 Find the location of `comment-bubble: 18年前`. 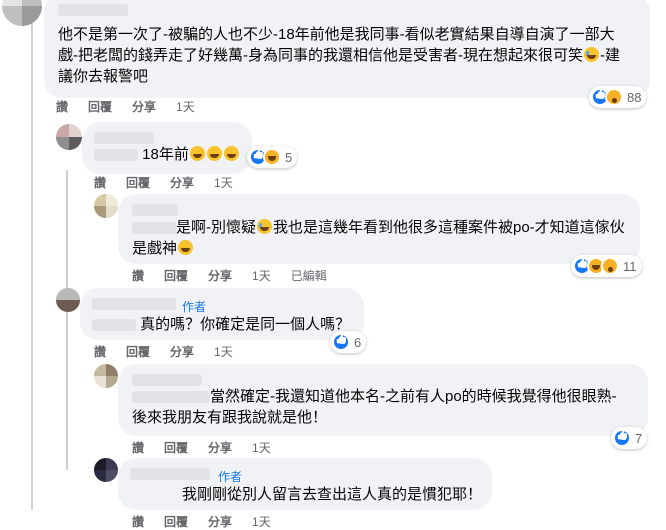

comment-bubble: 18年前 is located at coordinates (167, 148).